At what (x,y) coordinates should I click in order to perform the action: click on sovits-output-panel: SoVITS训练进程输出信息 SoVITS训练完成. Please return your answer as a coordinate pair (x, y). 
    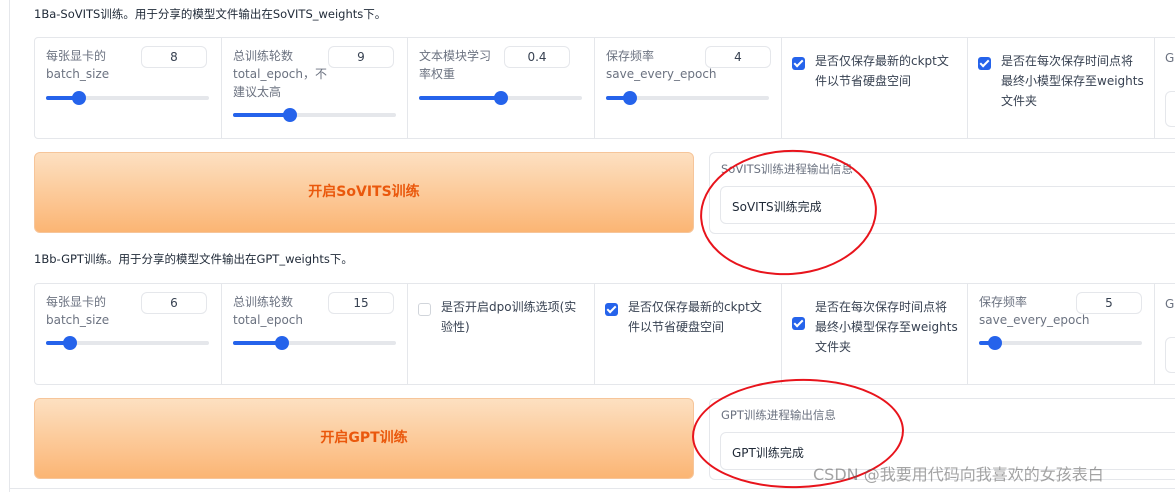
    Looking at the image, I should click on (942, 193).